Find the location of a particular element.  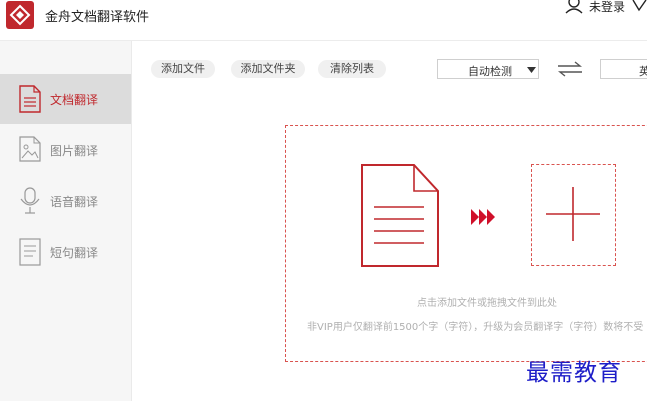

source-language-select: 自动检测 is located at coordinates (488, 69).